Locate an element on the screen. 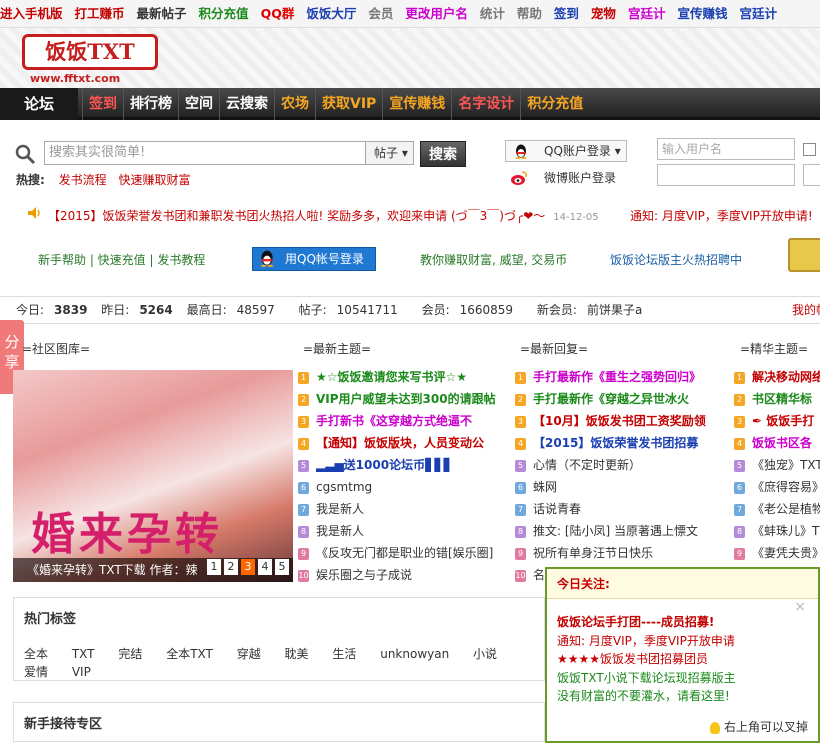 The height and width of the screenshot is (745, 820). featured-book-image: 婚来孕转 《婚来孕转》TXT下载 作者：辣 12345 is located at coordinates (153, 476).